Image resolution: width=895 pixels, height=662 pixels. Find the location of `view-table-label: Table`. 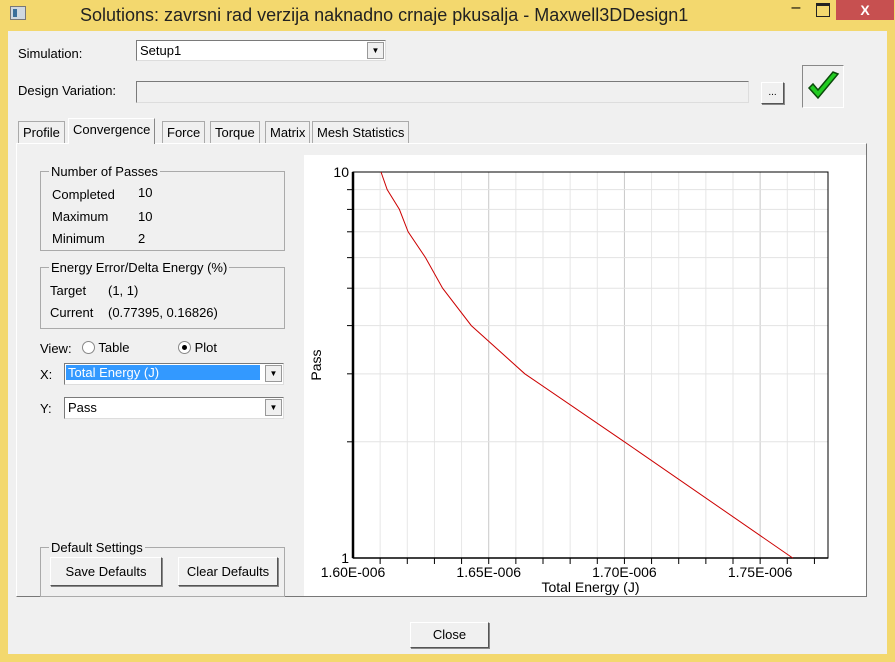

view-table-label: Table is located at coordinates (114, 347).